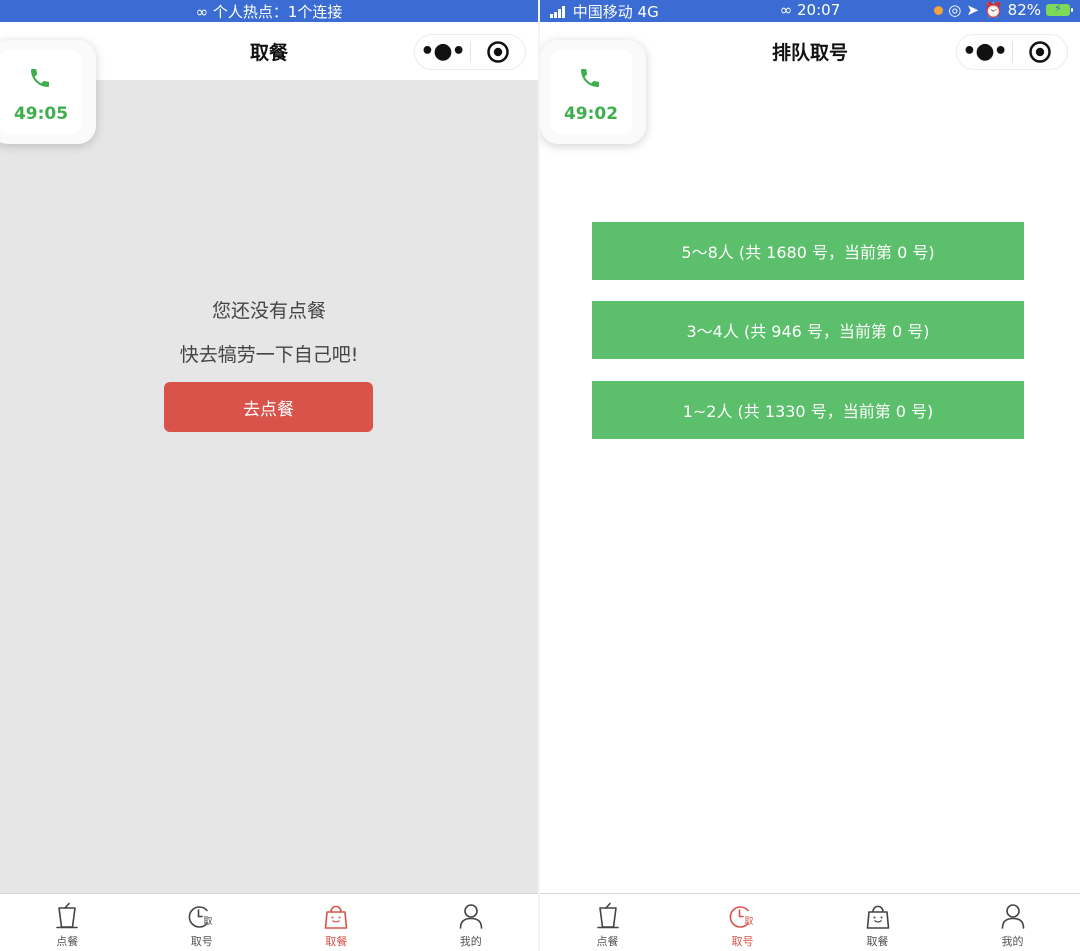  What do you see at coordinates (269, 355) in the screenshot?
I see `empty-state-subtitle: 快去犒劳一下自己吧!` at bounding box center [269, 355].